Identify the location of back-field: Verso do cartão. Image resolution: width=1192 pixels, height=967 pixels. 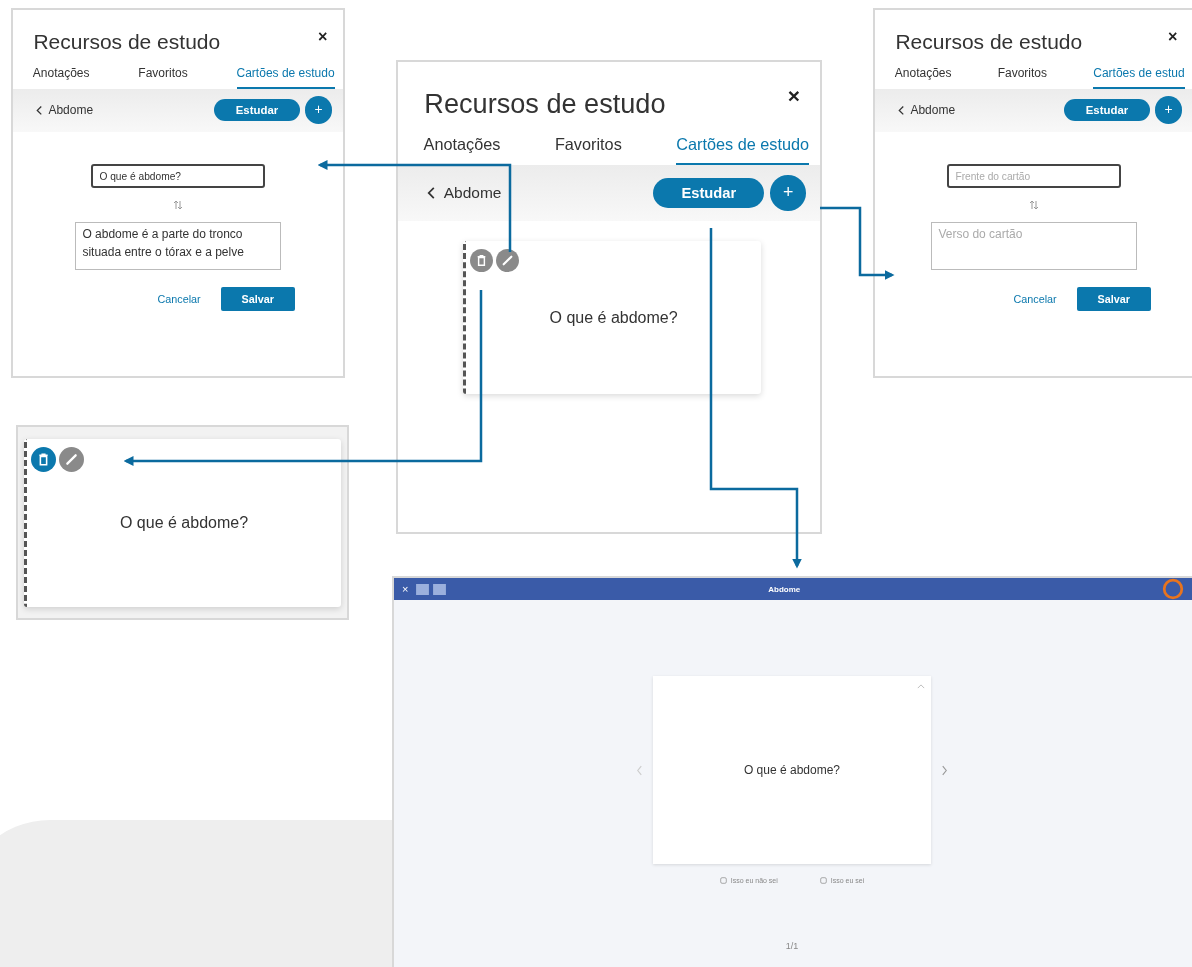
(1034, 245).